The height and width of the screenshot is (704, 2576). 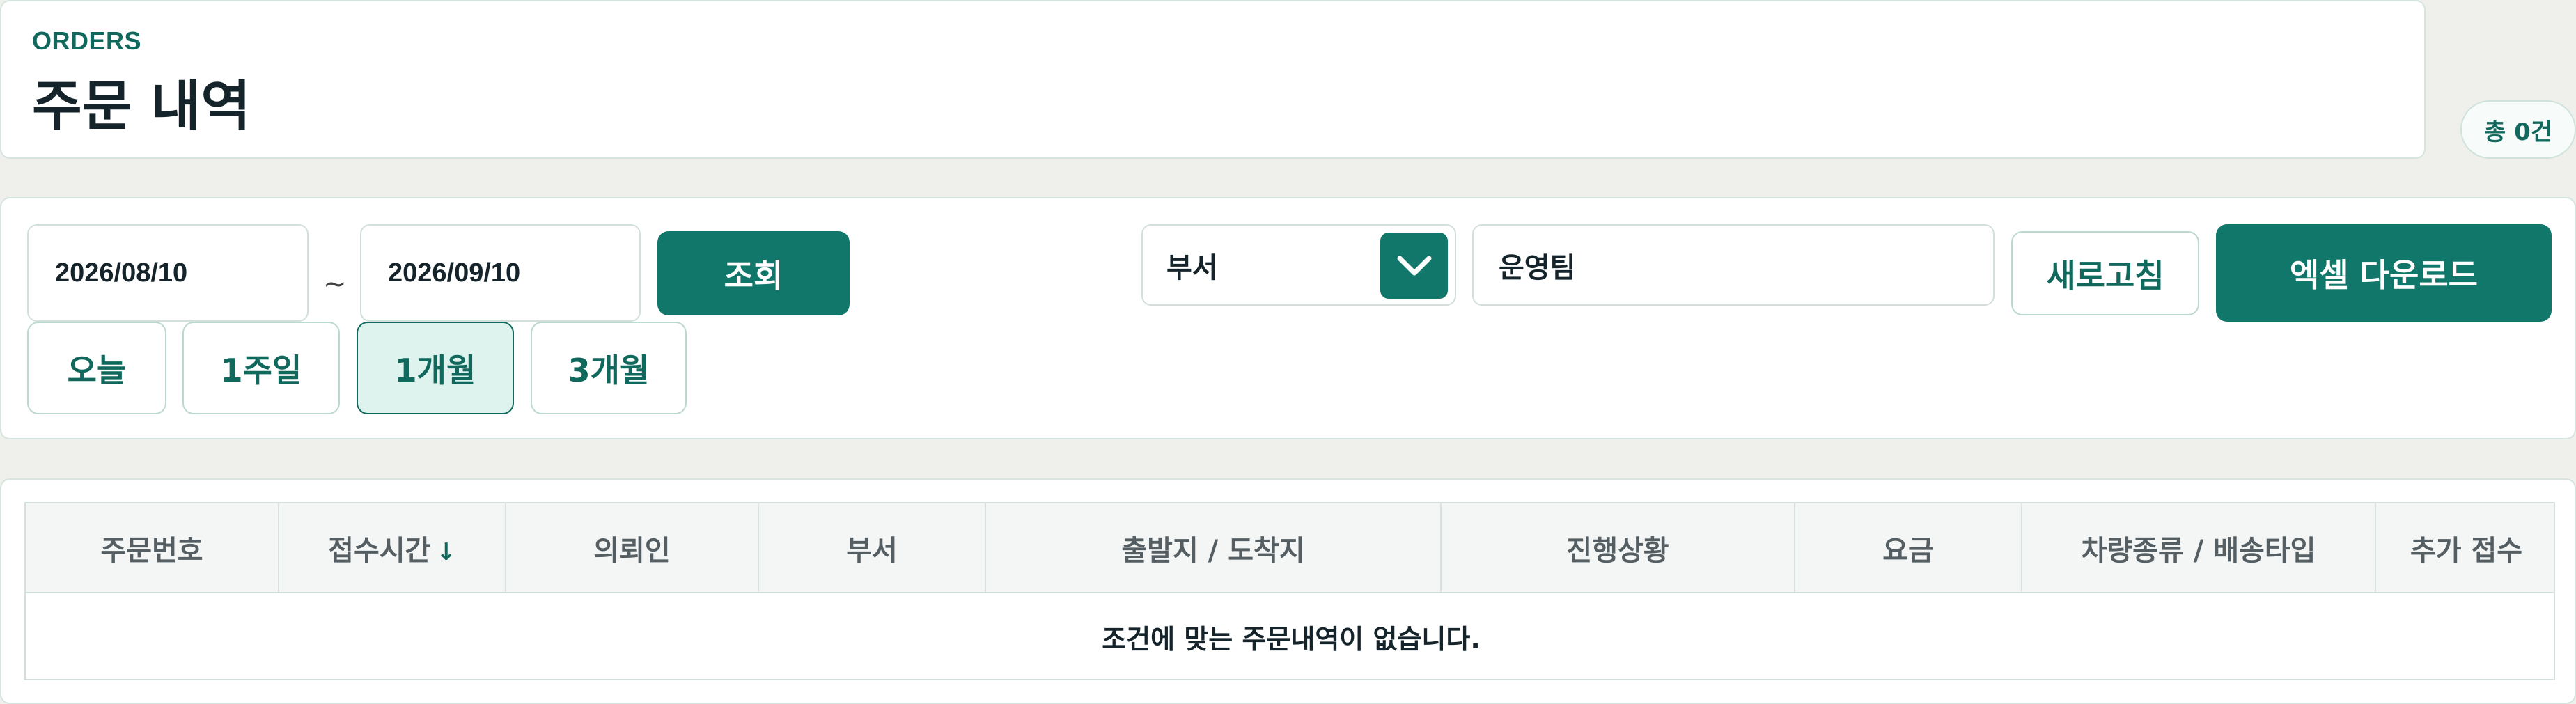 I want to click on col-received-time-label: 접수시간, so click(x=380, y=550).